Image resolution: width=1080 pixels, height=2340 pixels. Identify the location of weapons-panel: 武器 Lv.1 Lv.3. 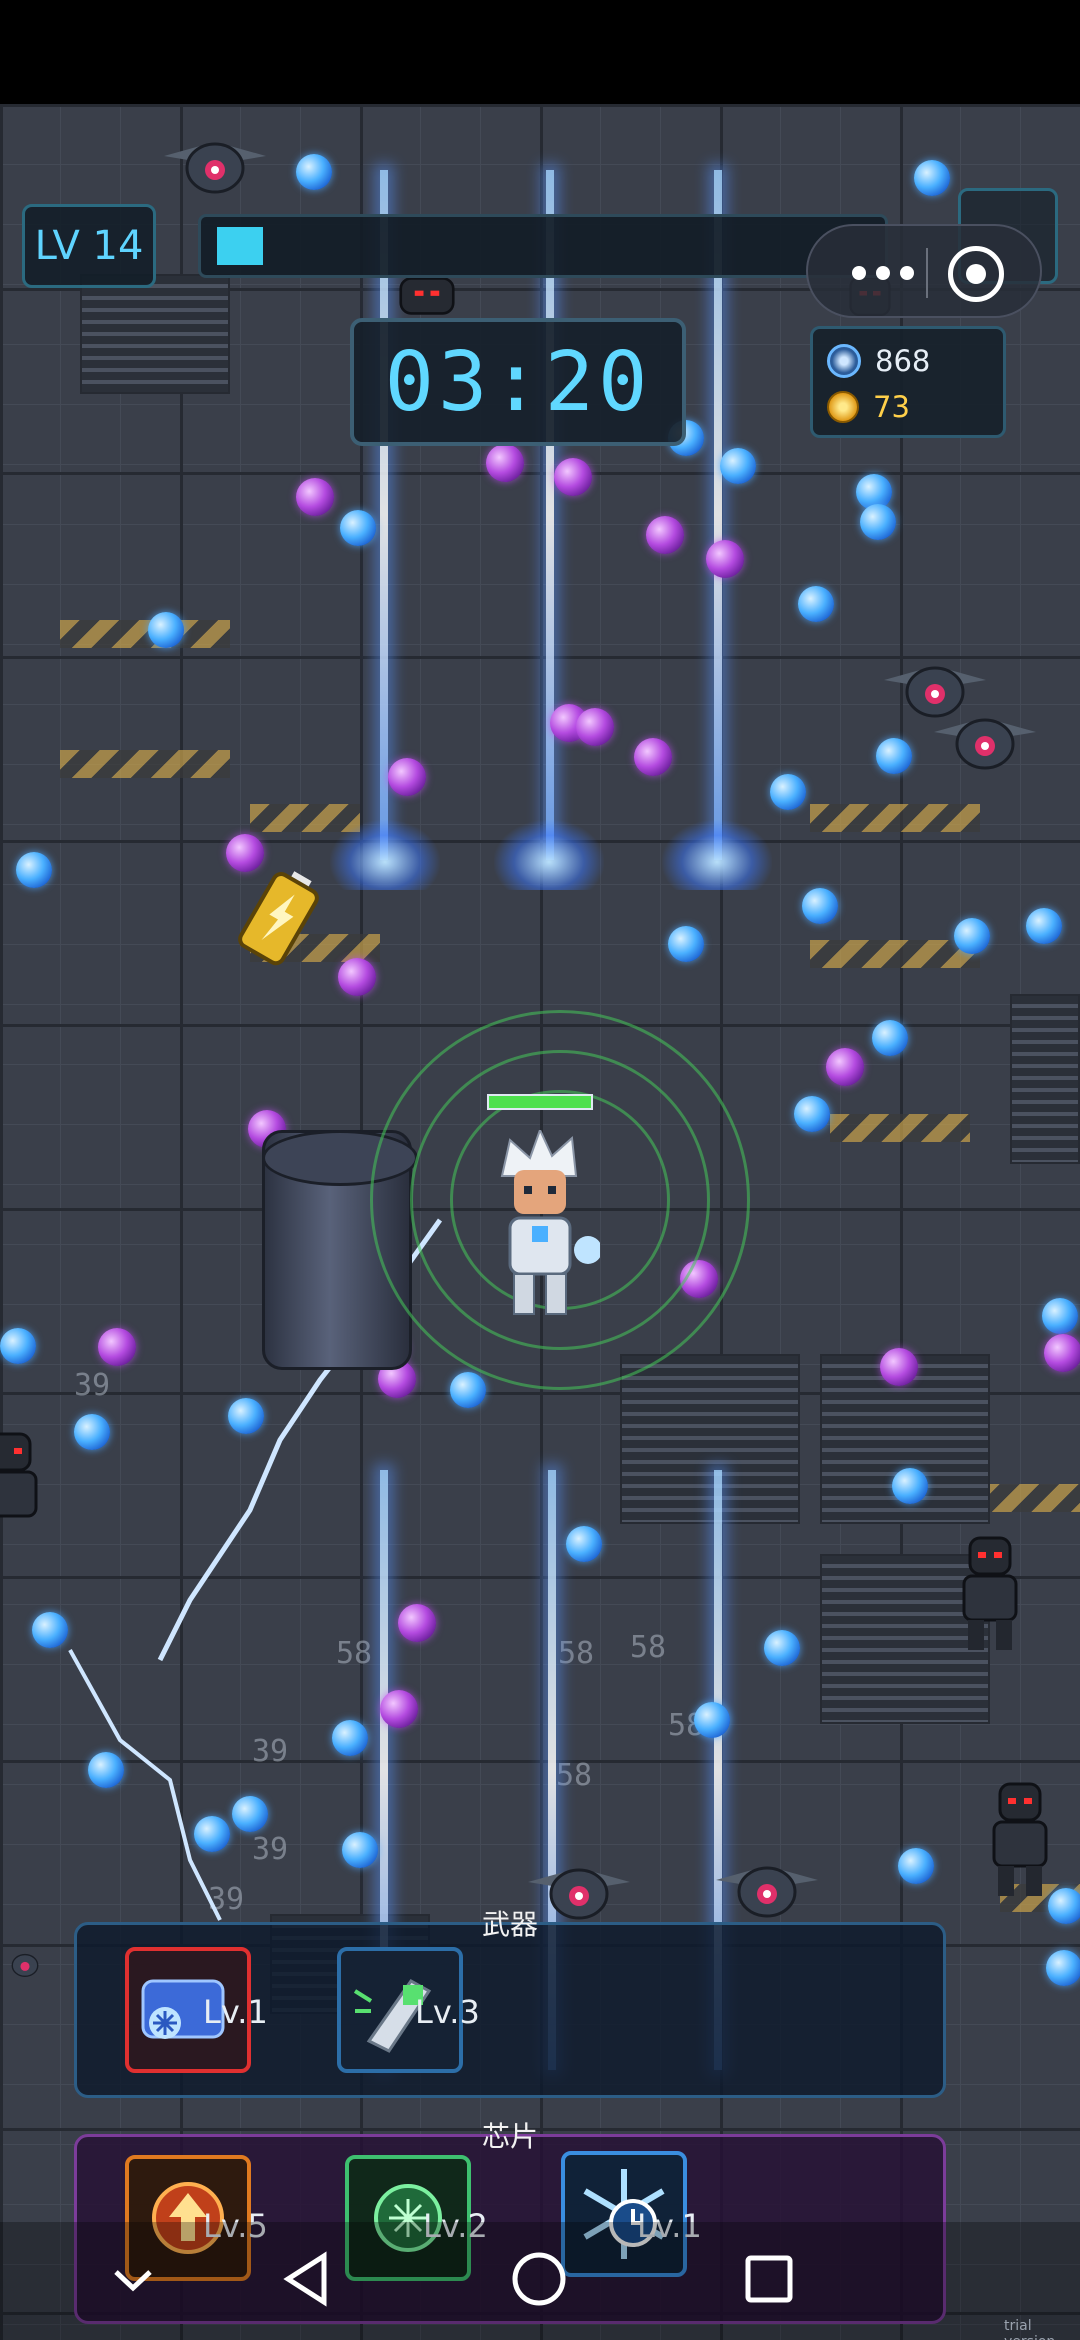
(510, 2003).